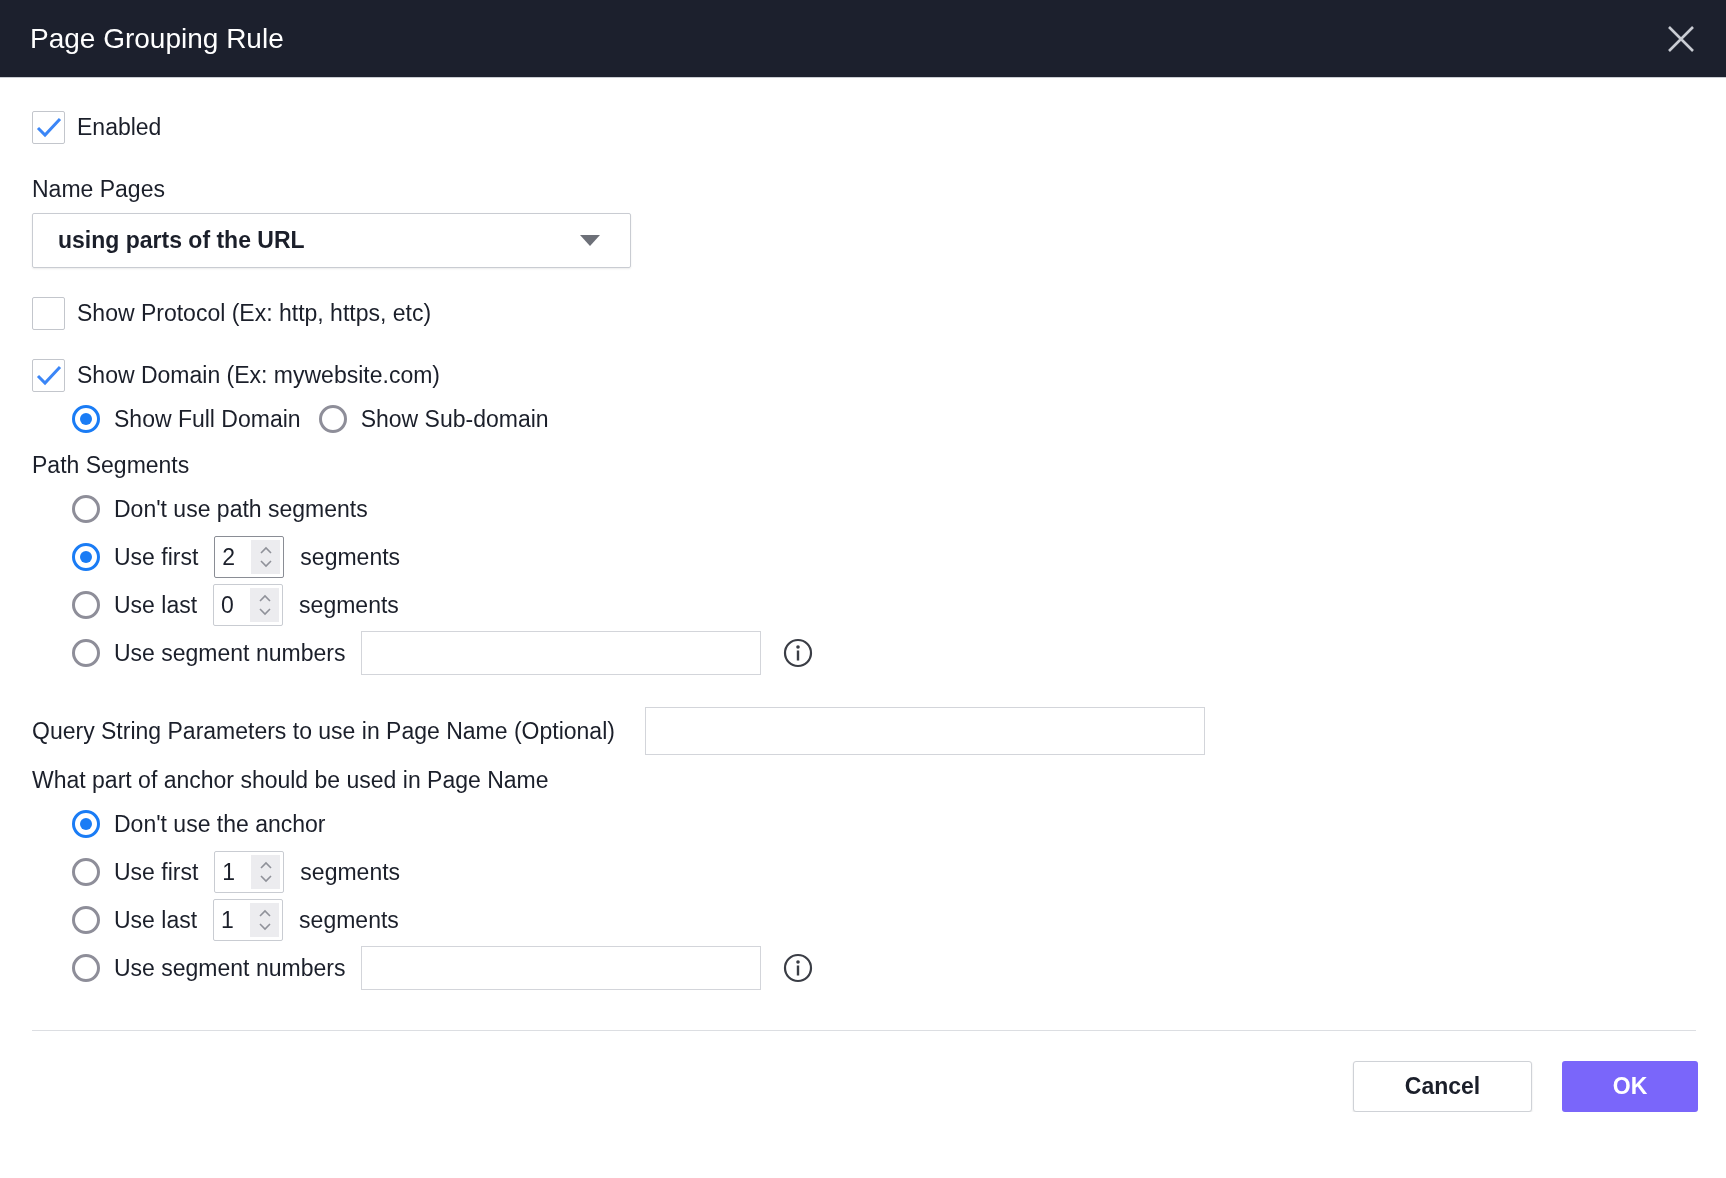 The height and width of the screenshot is (1178, 1726). What do you see at coordinates (454, 419) in the screenshot?
I see `option-label: Show Sub-domain` at bounding box center [454, 419].